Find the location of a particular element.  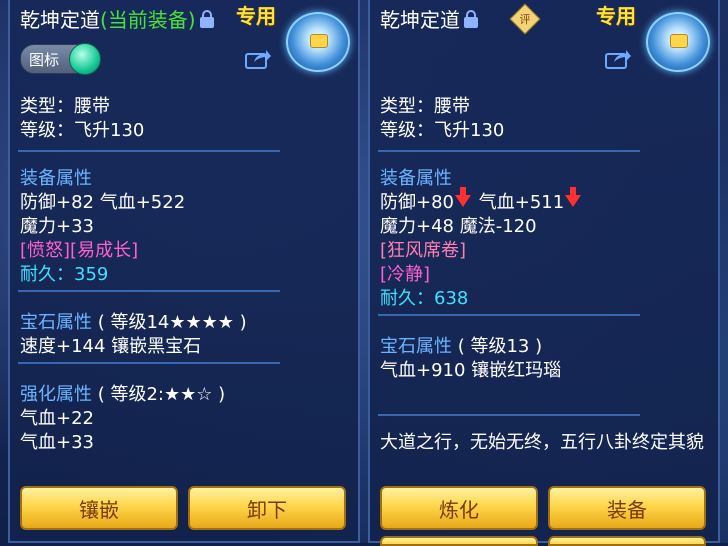

inlay-button: 镶嵌 is located at coordinates (99, 508).